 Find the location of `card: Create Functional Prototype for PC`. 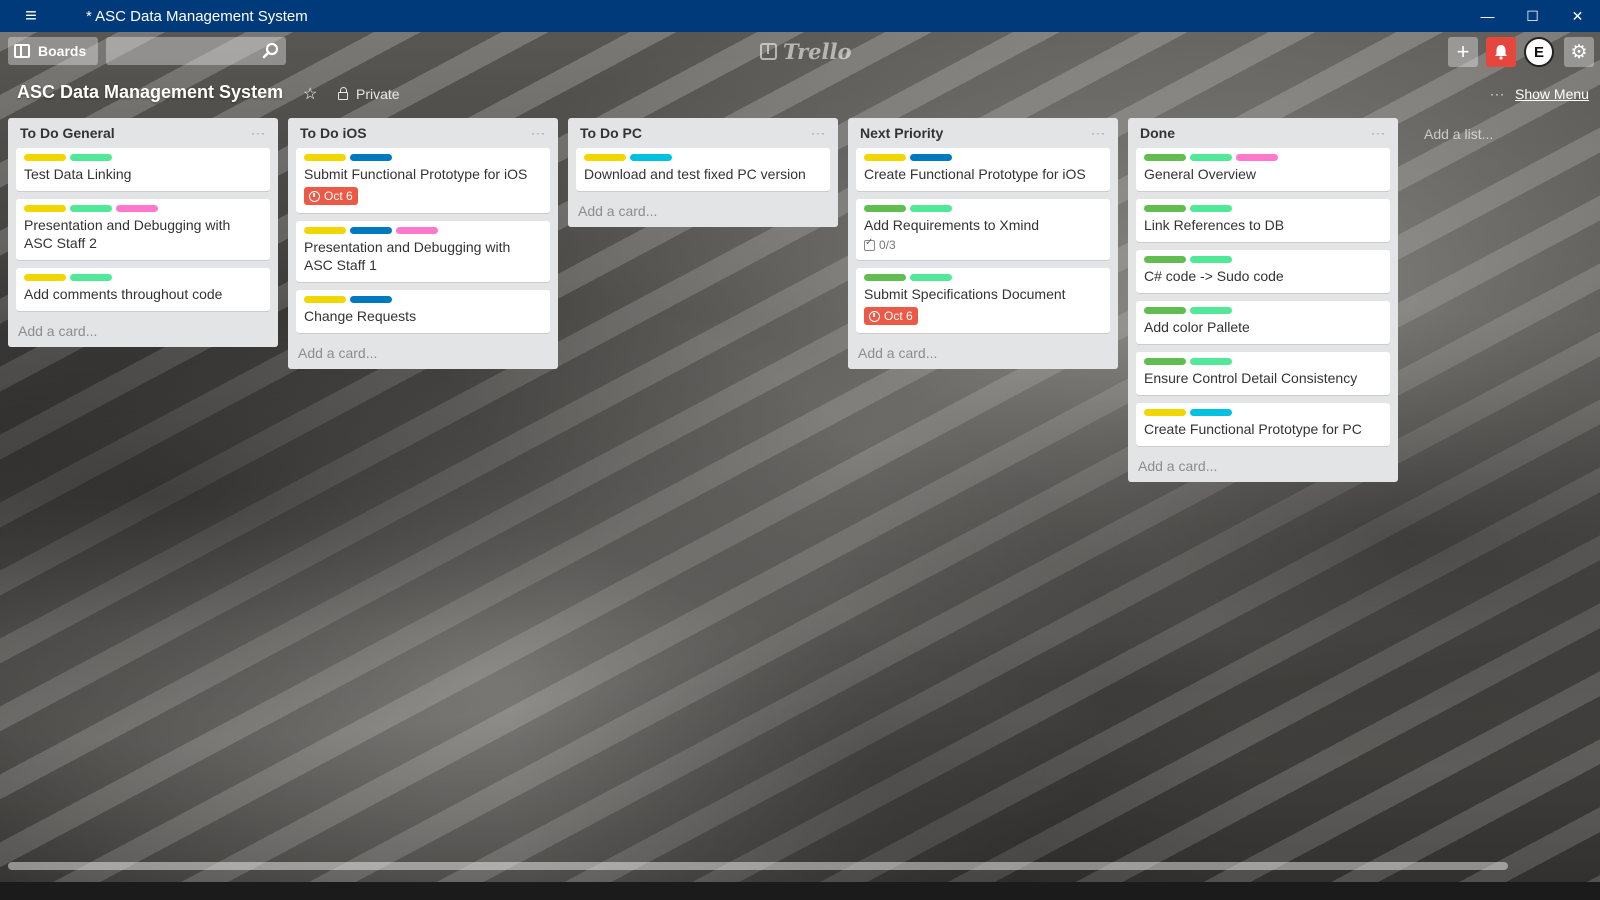

card: Create Functional Prototype for PC is located at coordinates (1263, 424).